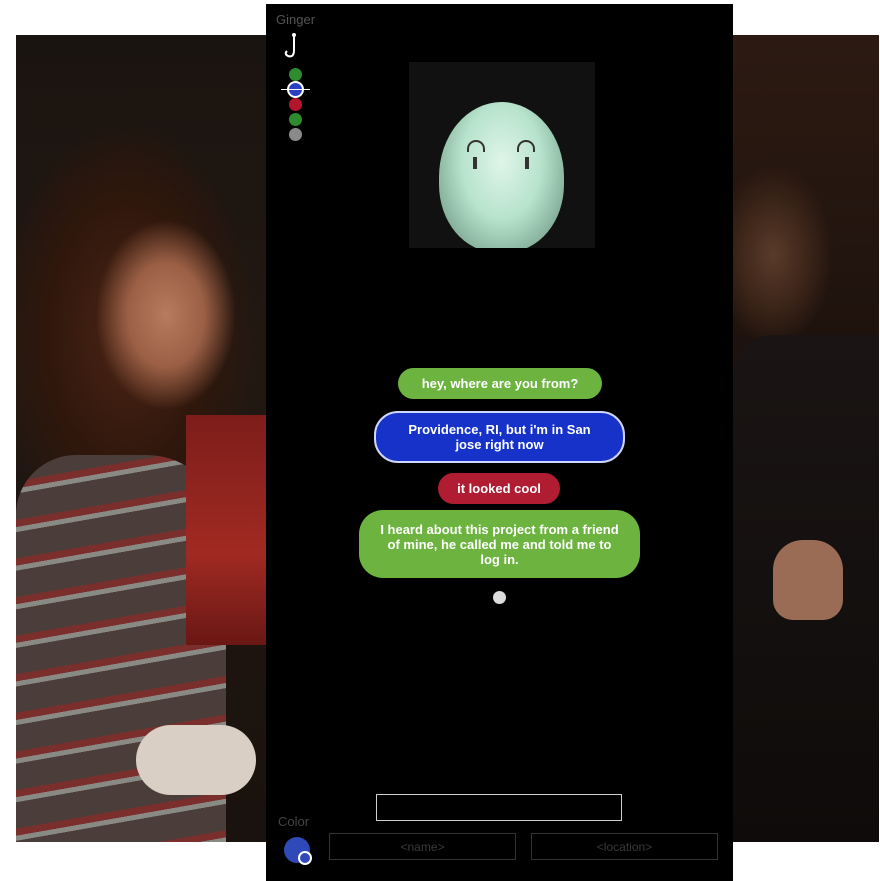 This screenshot has height=881, width=880. I want to click on right-brow, so click(526, 146).